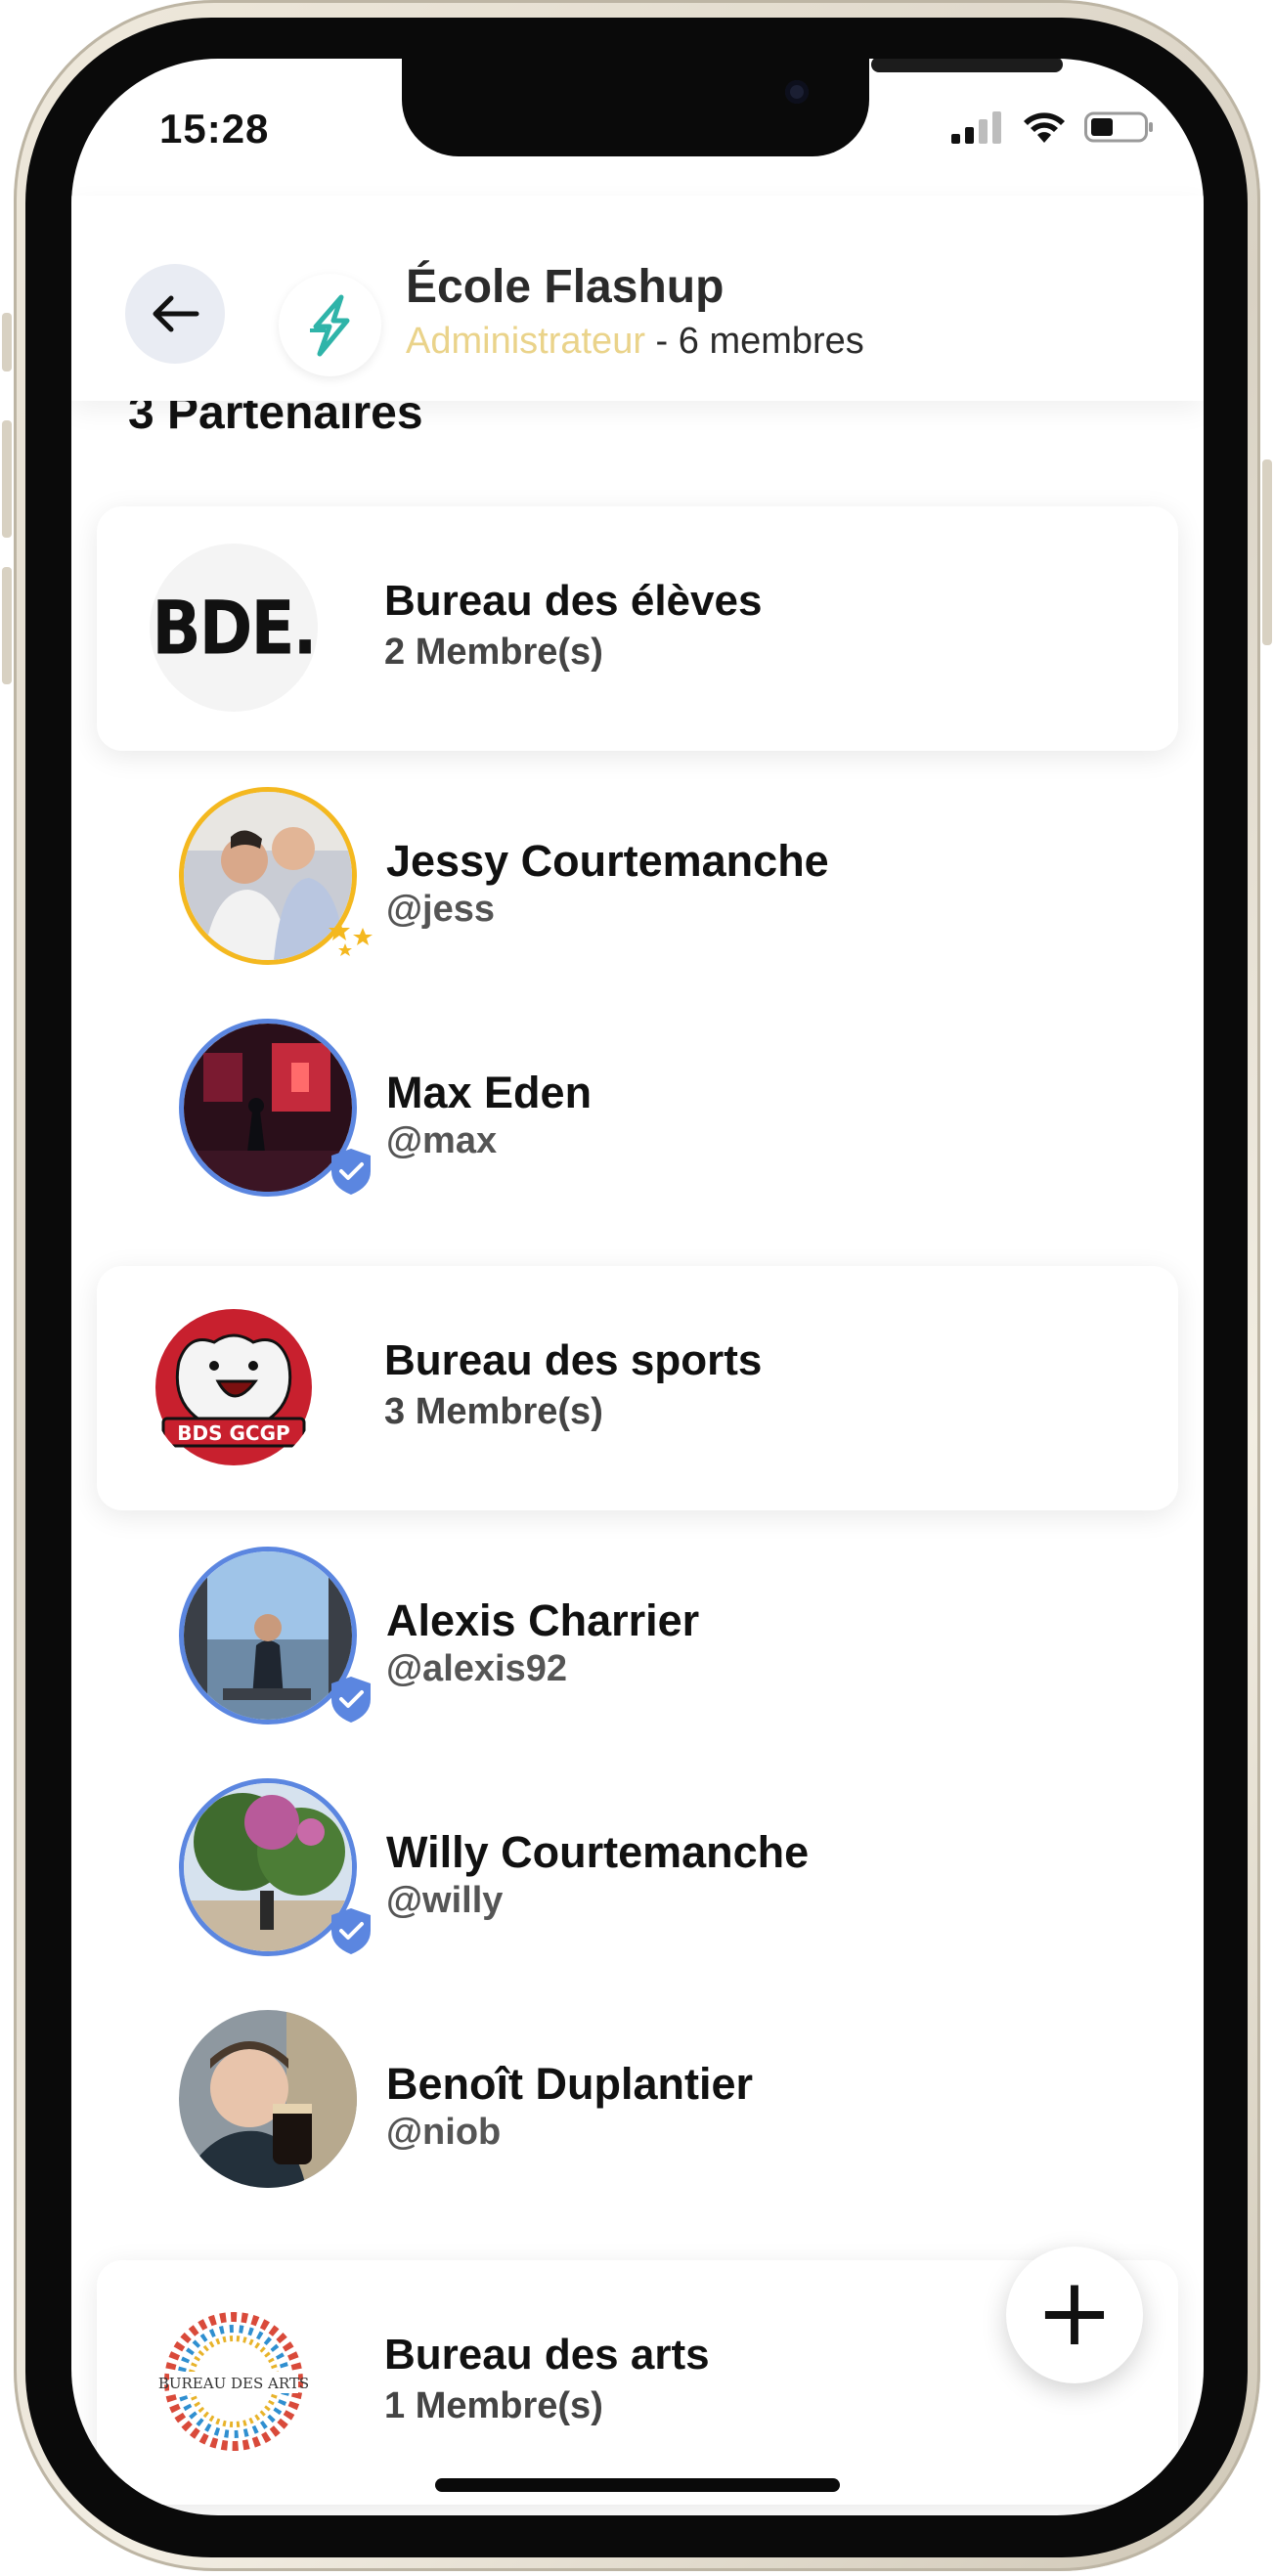  Describe the element at coordinates (732, 107) in the screenshot. I see `notch` at that location.